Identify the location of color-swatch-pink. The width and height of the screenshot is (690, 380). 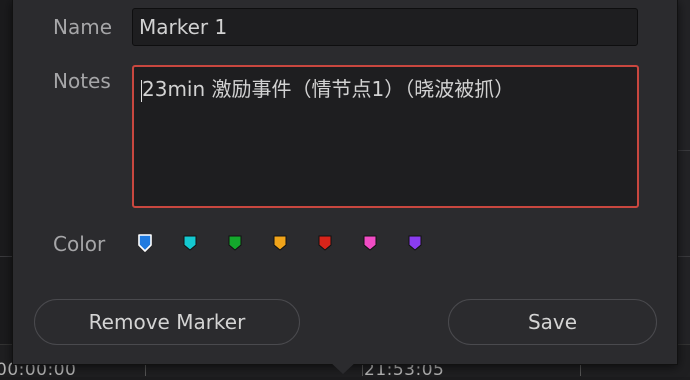
(370, 243).